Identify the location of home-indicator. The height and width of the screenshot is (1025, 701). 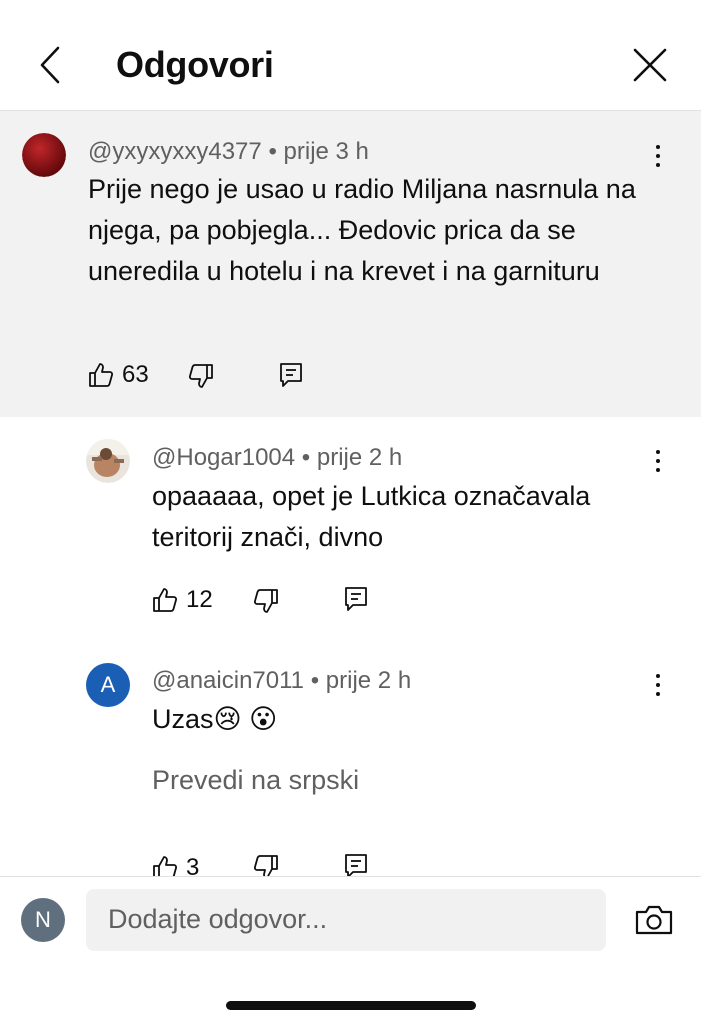
(351, 1005).